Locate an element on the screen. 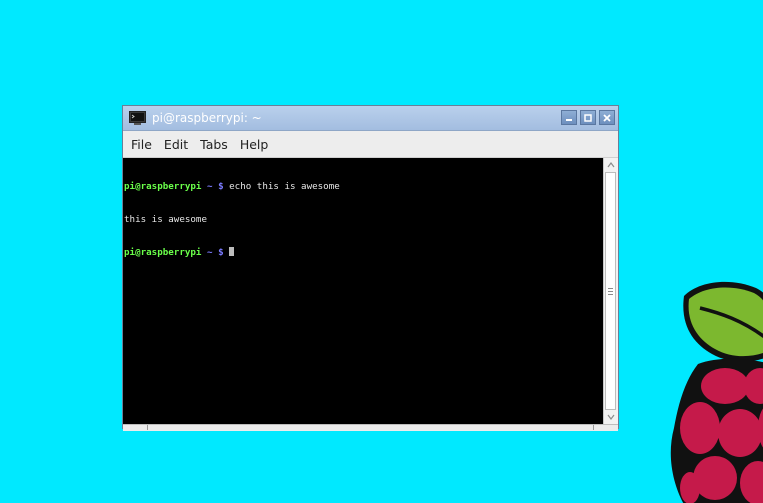 The image size is (763, 503). menu-help: Help is located at coordinates (254, 144).